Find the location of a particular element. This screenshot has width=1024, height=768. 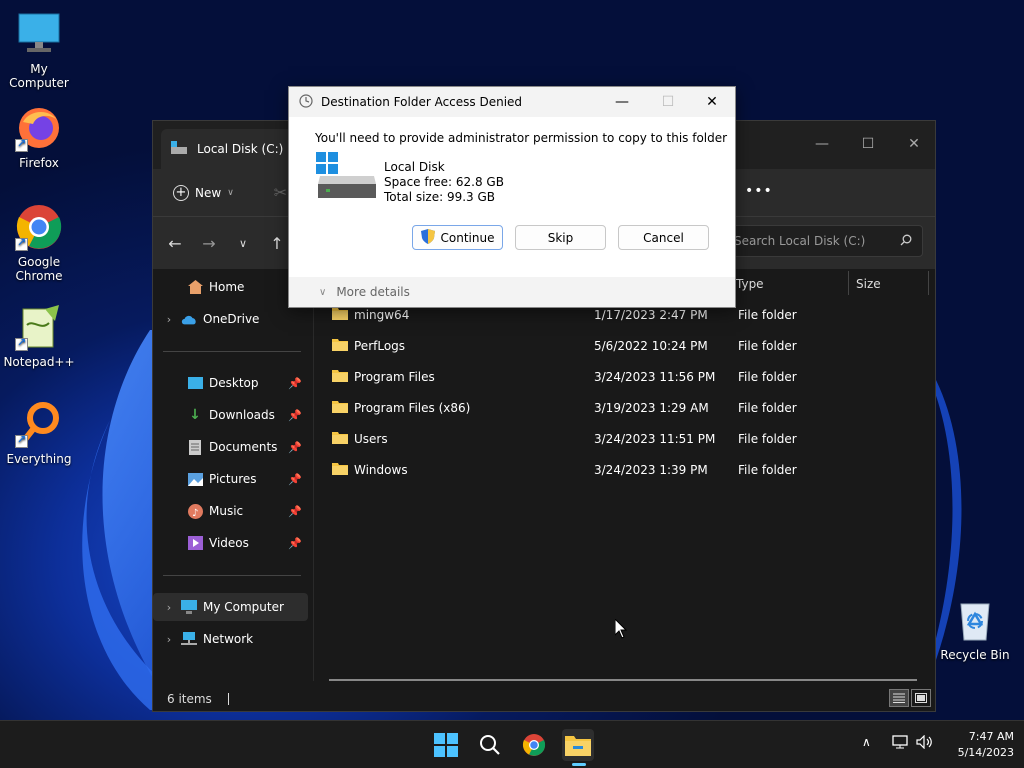

search-input: Search Local Disk (C:) is located at coordinates (823, 241).